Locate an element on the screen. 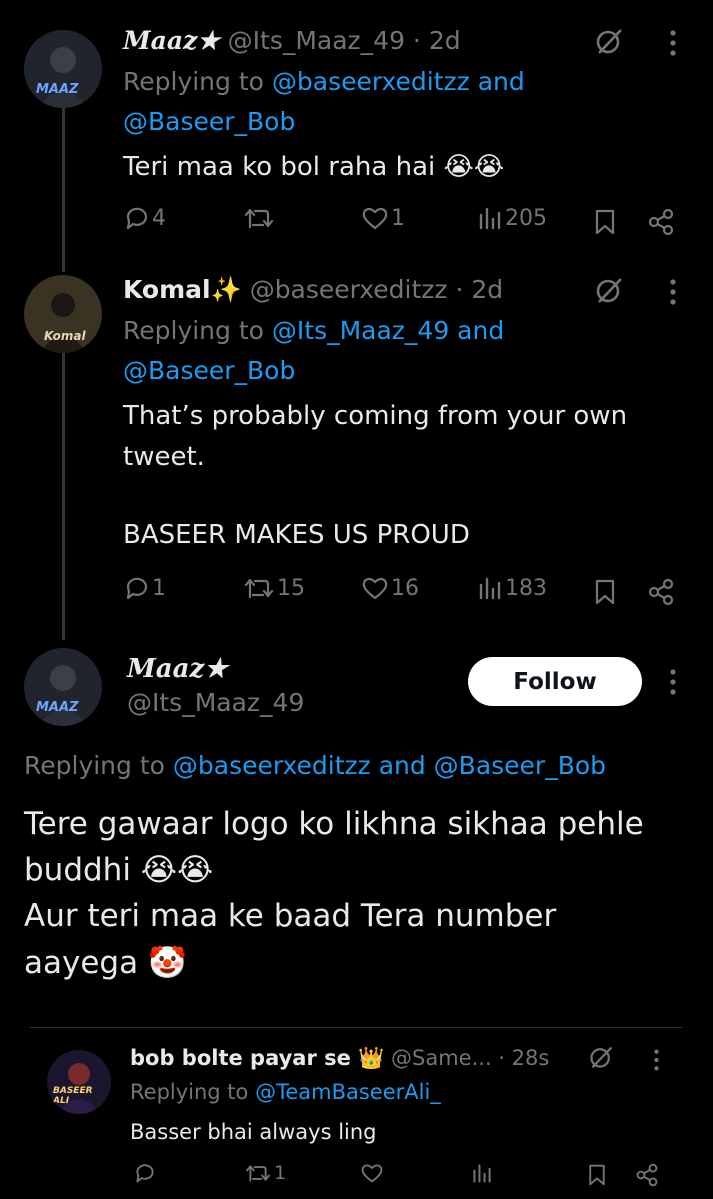 This screenshot has height=1199, width=713. retweet-count: 1 is located at coordinates (280, 1173).